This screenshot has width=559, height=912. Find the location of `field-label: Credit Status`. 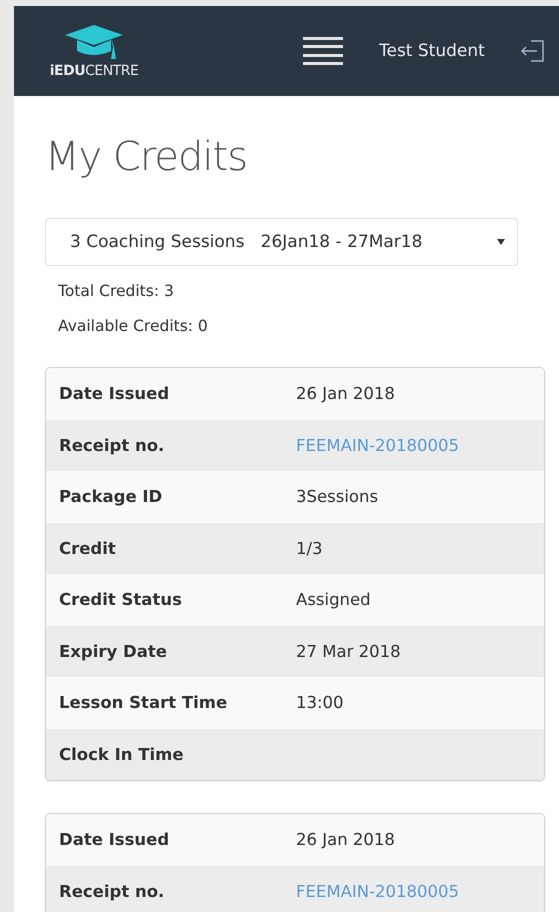

field-label: Credit Status is located at coordinates (120, 600).